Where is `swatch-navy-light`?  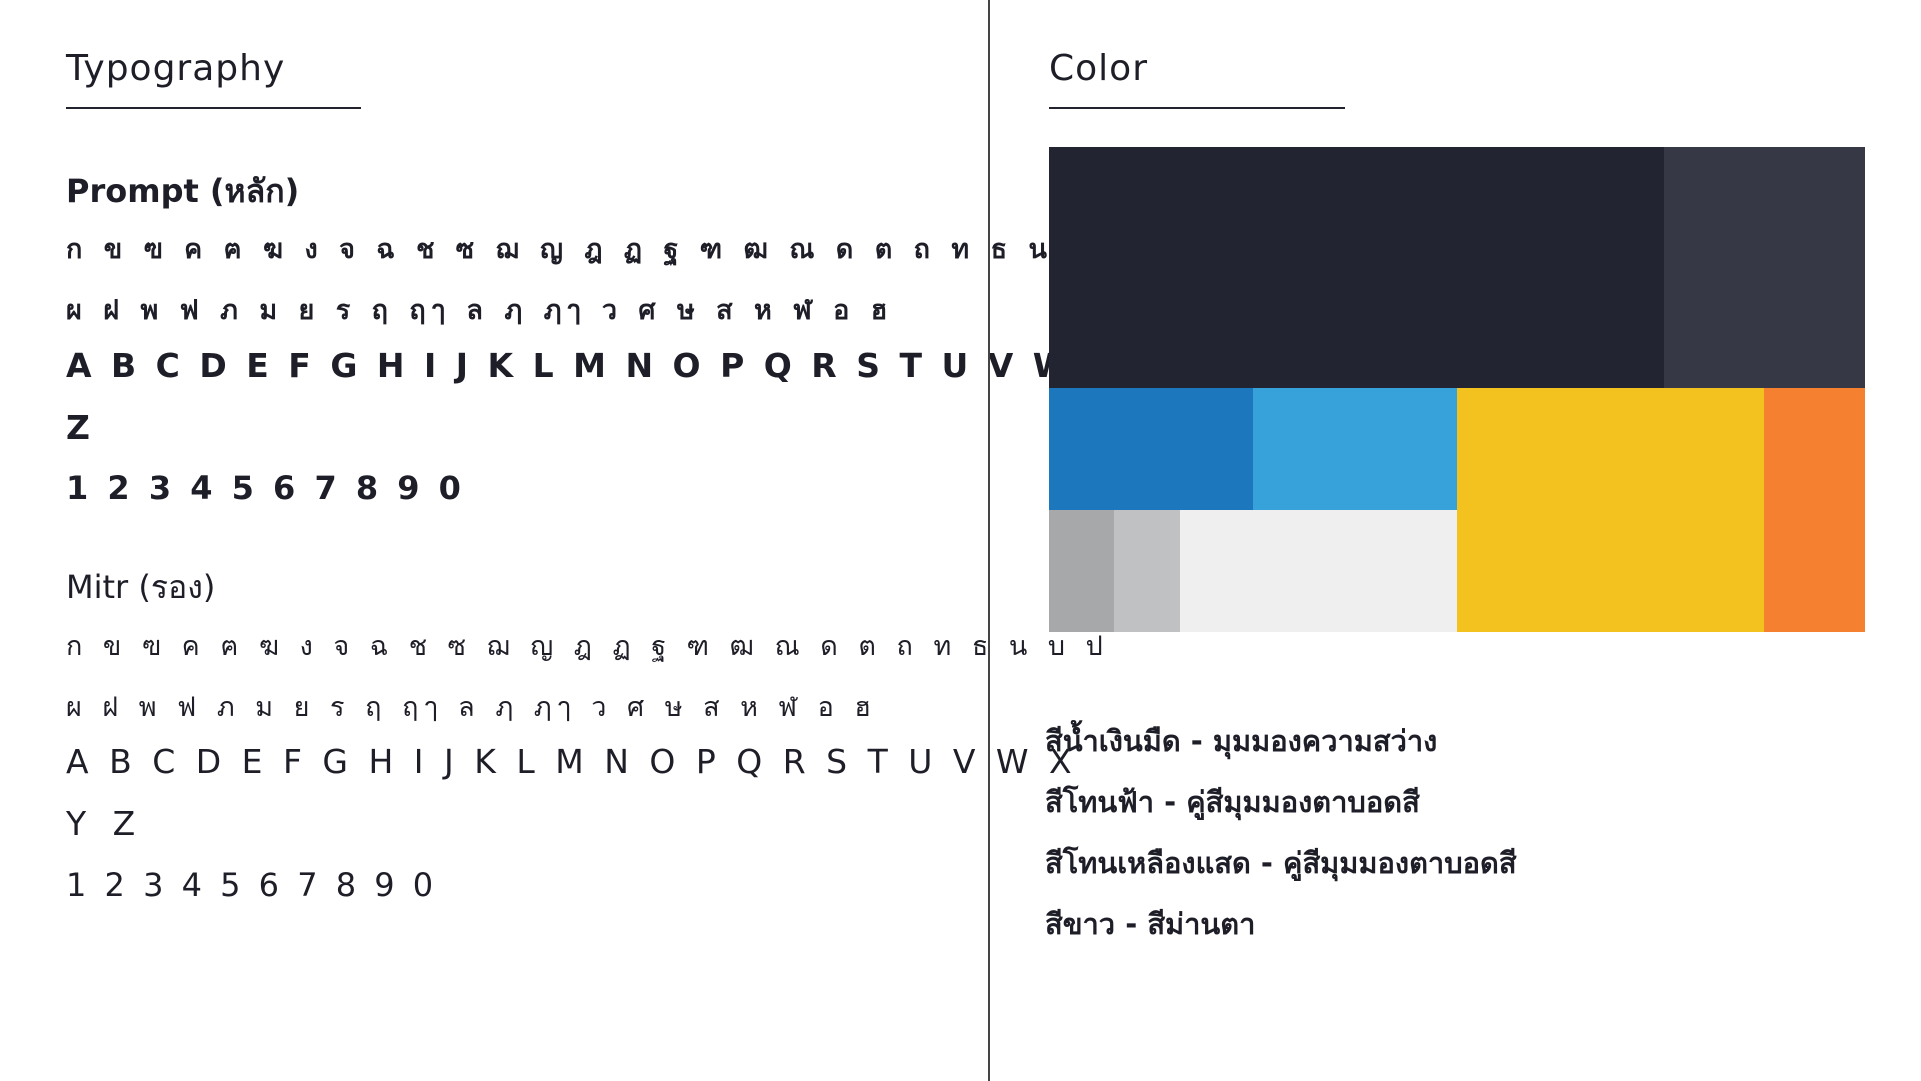
swatch-navy-light is located at coordinates (1764, 267).